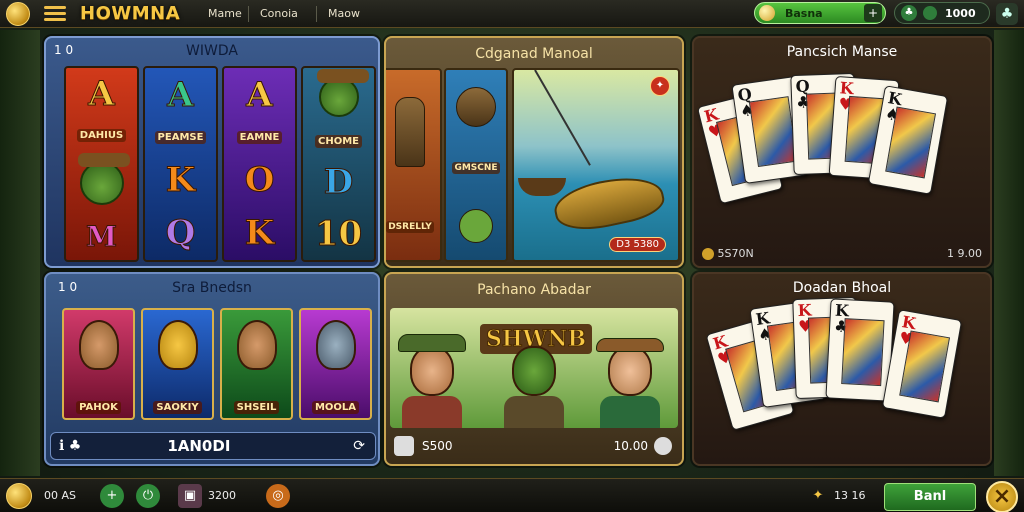 This screenshot has height=512, width=1024. I want to click on footer-stat: 3200, so click(222, 495).